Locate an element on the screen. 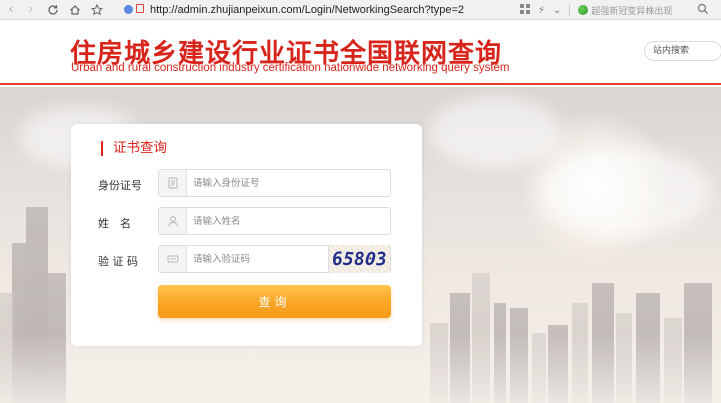  keyboard-icon is located at coordinates (173, 259).